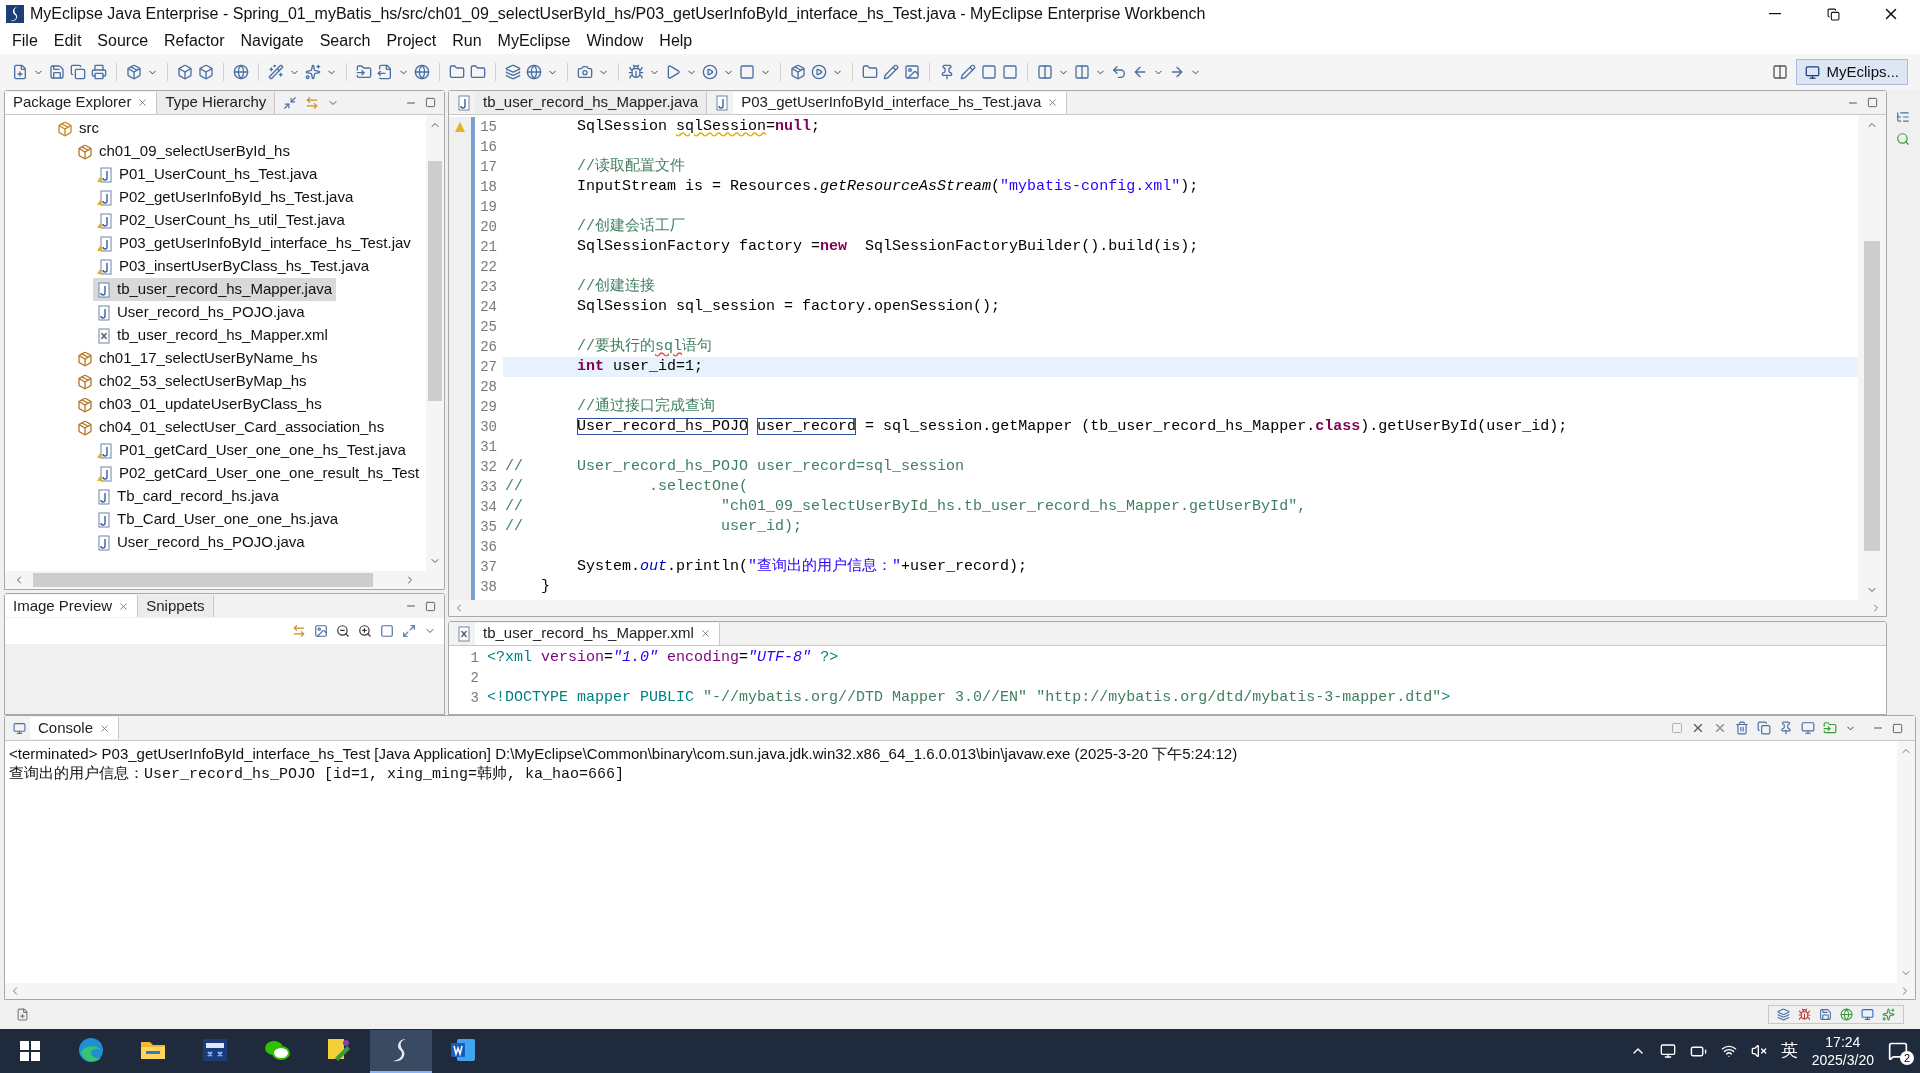 Image resolution: width=1920 pixels, height=1073 pixels. What do you see at coordinates (385, 72) in the screenshot?
I see `file-output-icon` at bounding box center [385, 72].